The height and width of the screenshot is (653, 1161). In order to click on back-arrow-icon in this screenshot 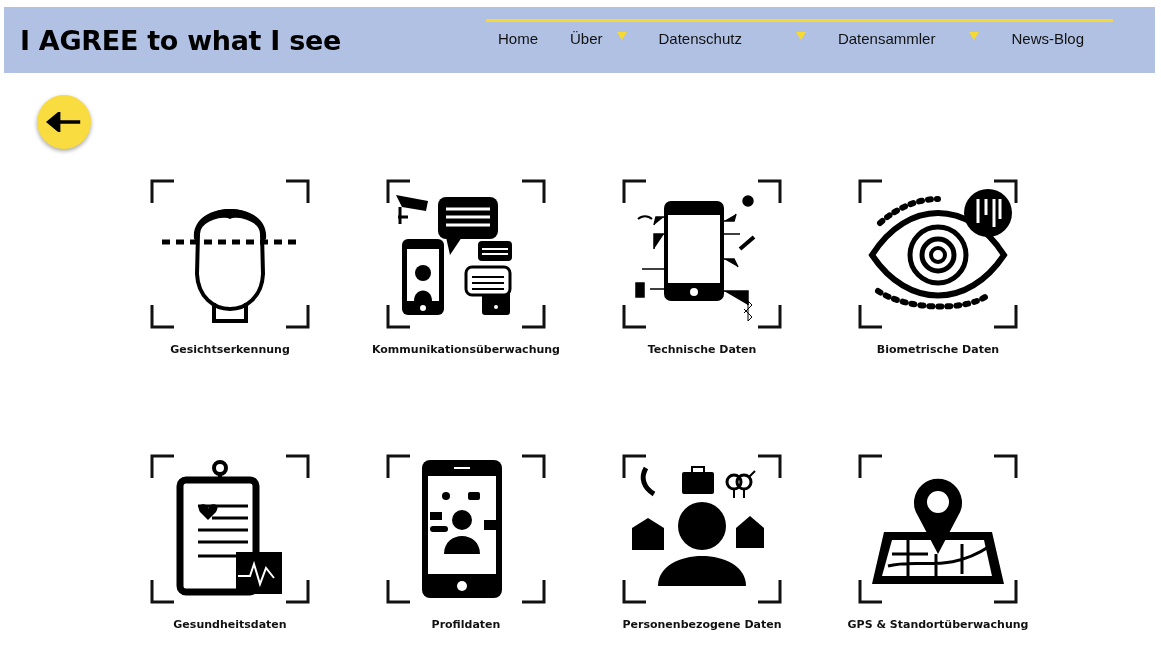, I will do `click(64, 122)`.